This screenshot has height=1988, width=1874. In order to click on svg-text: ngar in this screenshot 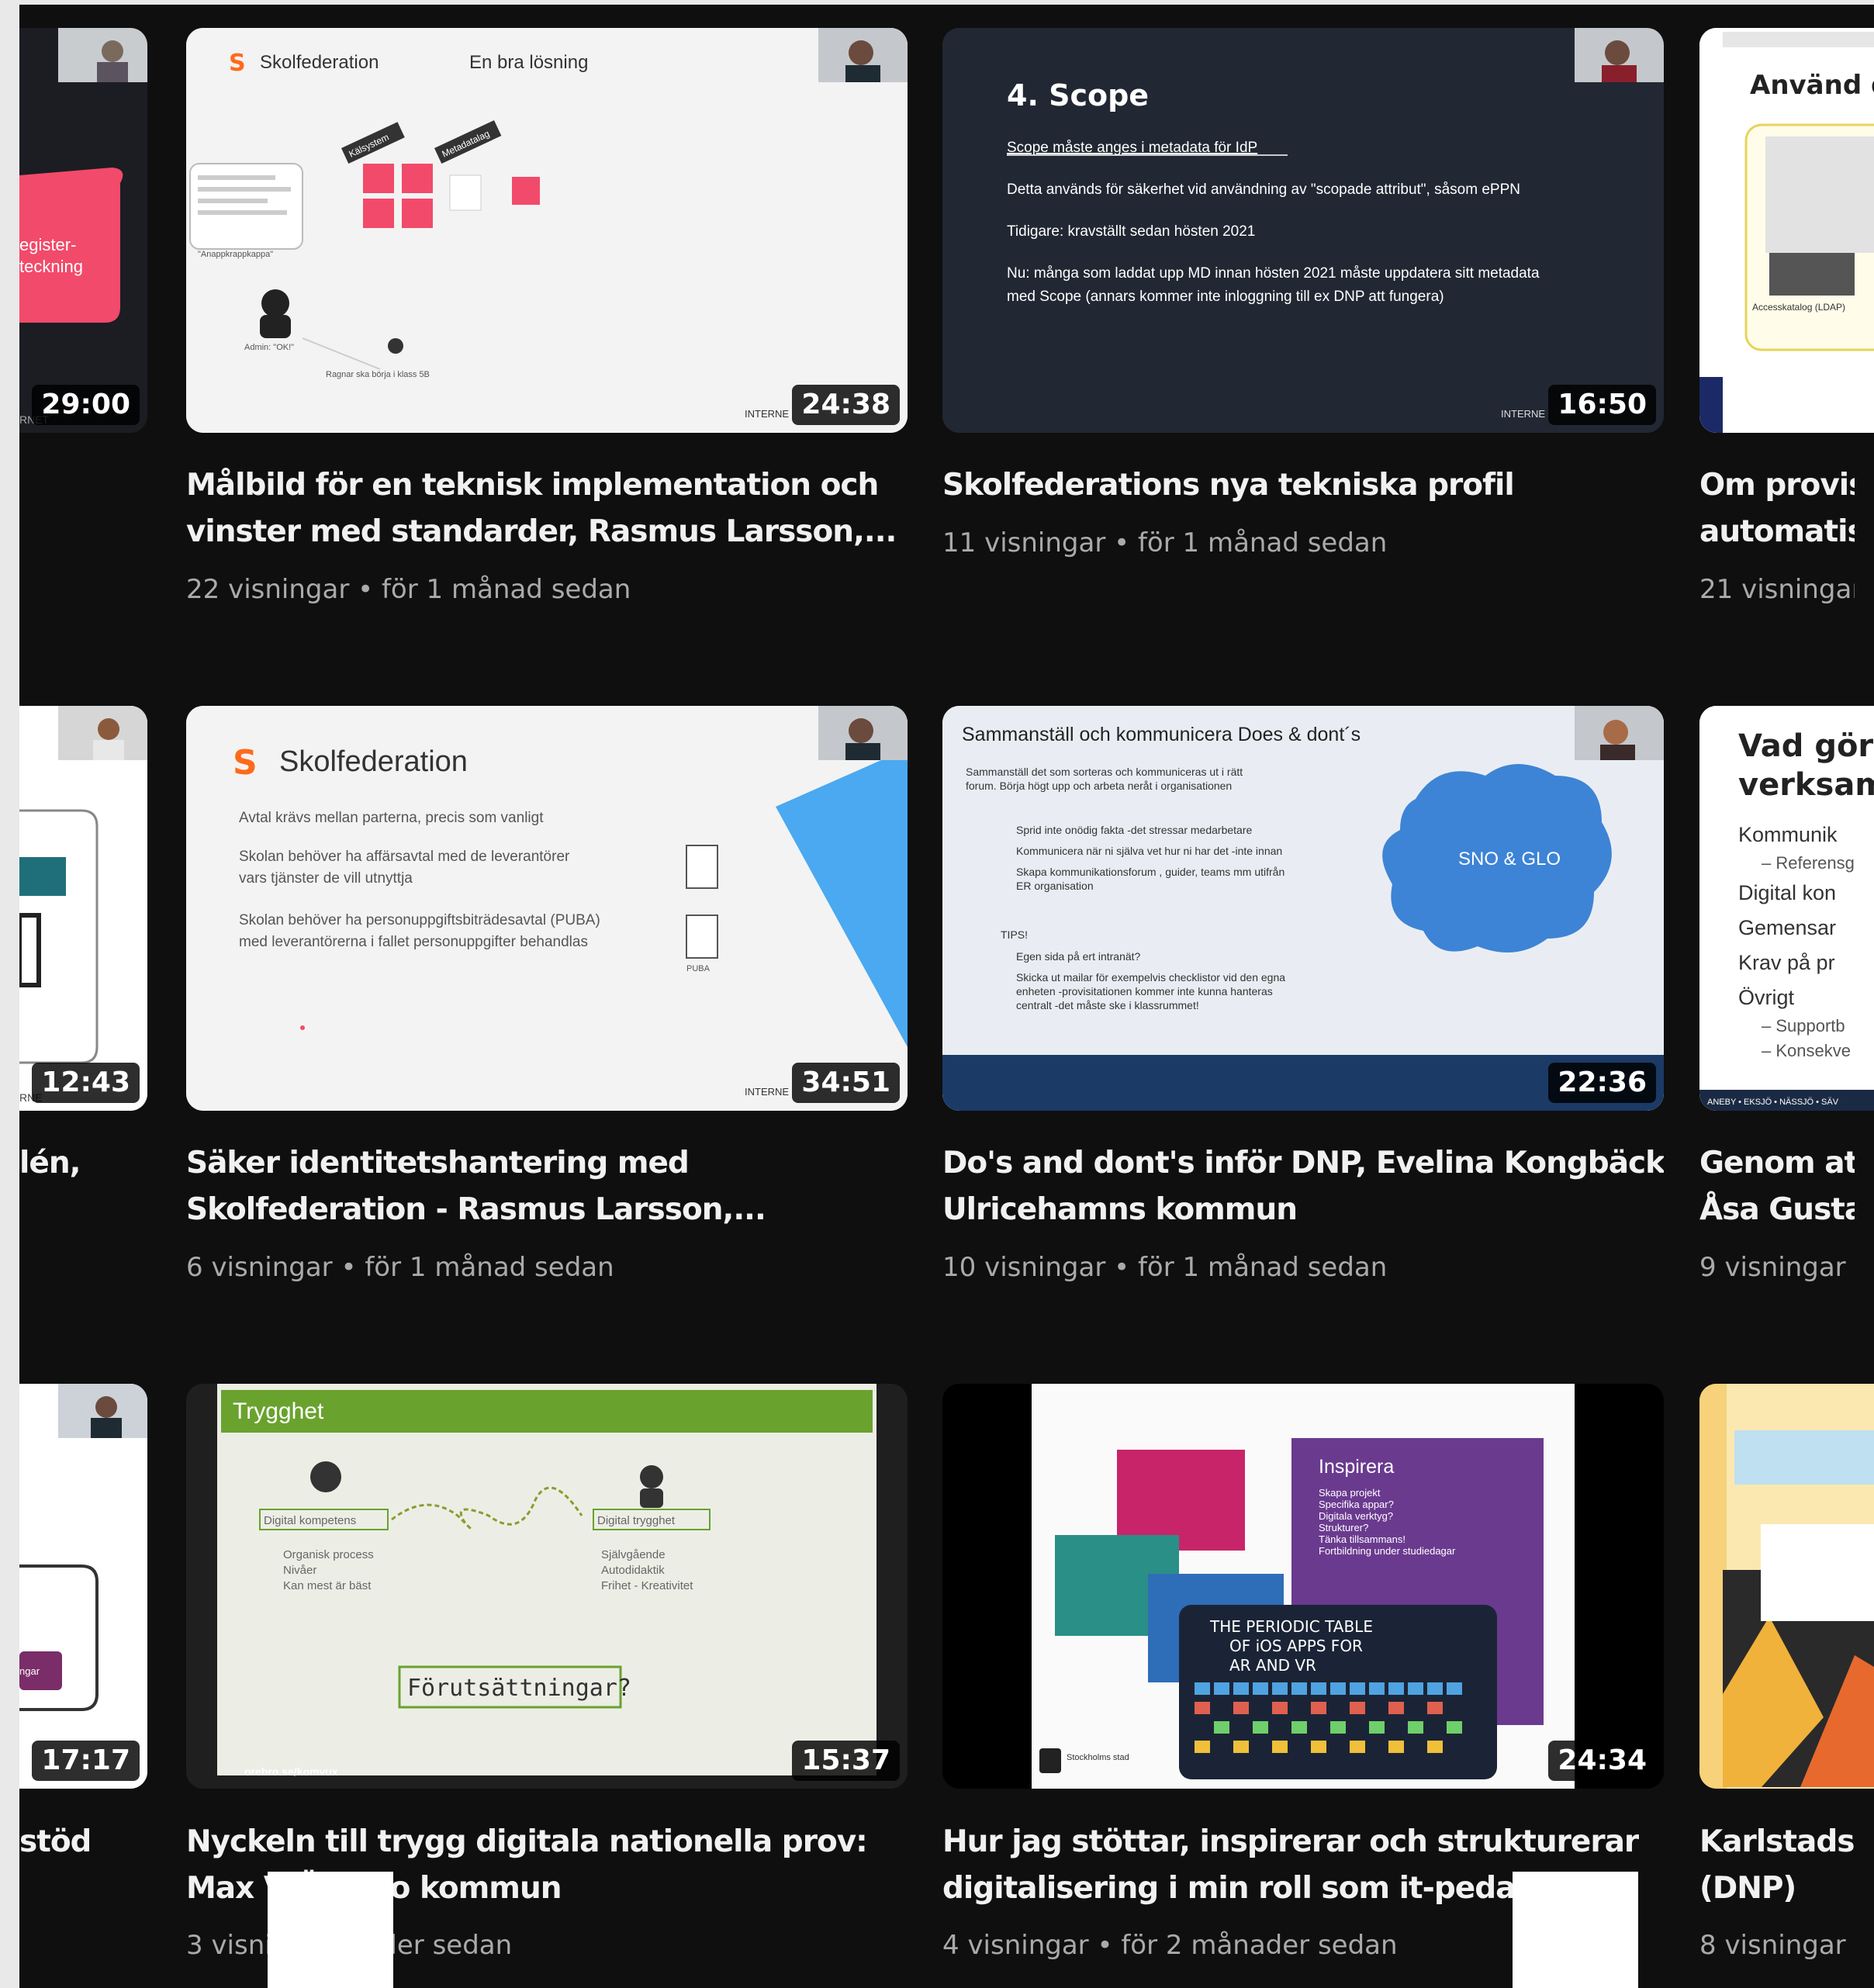, I will do `click(29, 1671)`.